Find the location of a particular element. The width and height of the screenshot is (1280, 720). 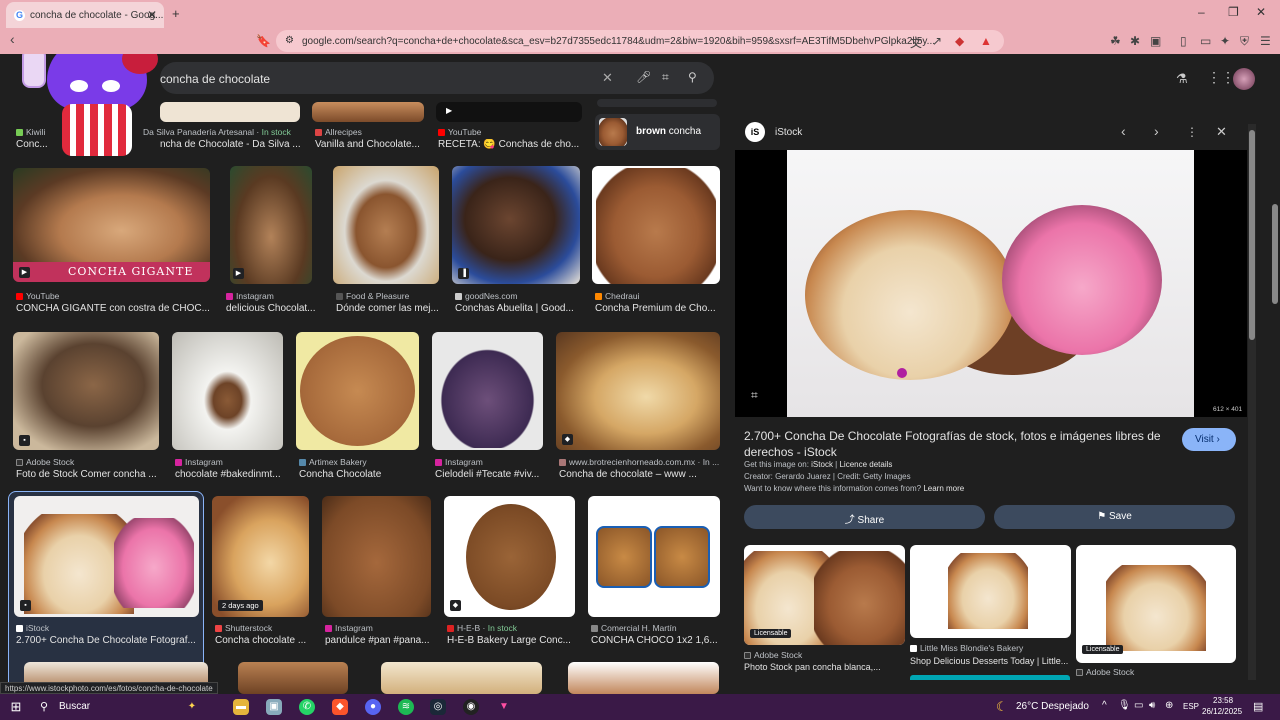

share-button: ⤴ Share is located at coordinates (864, 517).